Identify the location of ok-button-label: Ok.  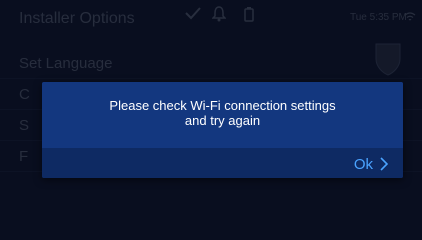
(363, 164).